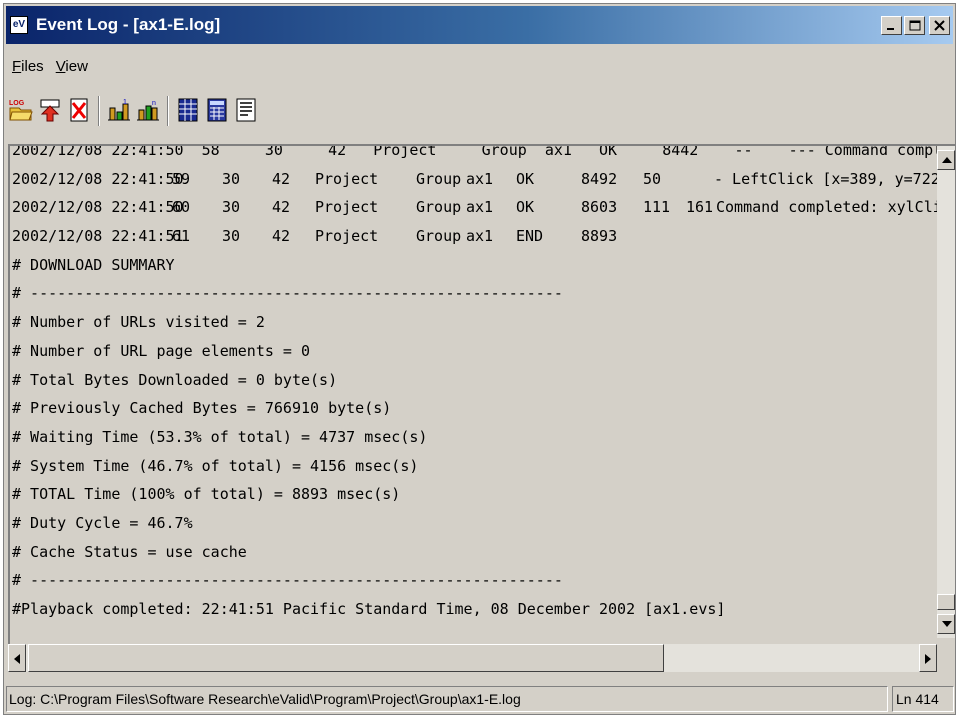 The image size is (960, 720). What do you see at coordinates (181, 236) in the screenshot?
I see `row-seq: 61` at bounding box center [181, 236].